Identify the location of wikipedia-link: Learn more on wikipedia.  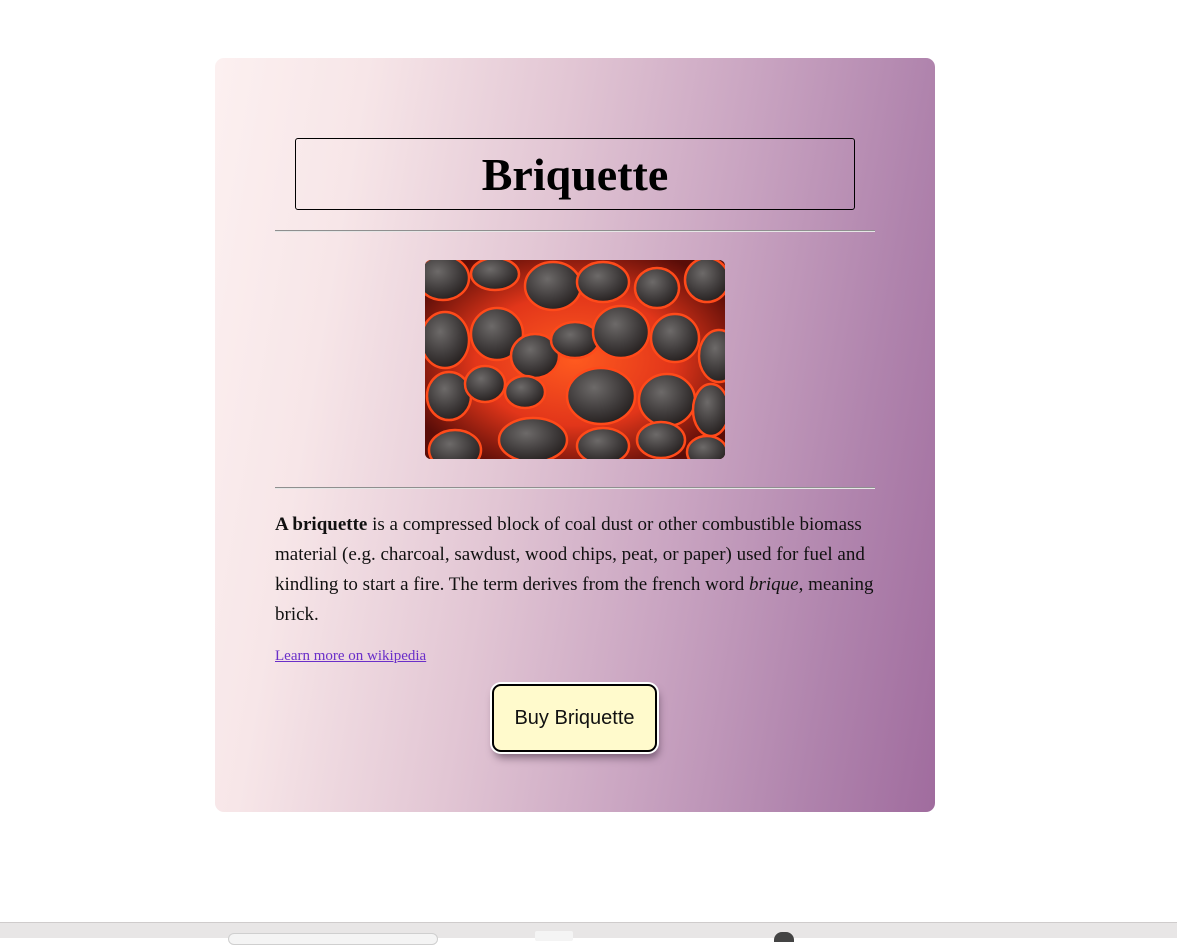
(350, 656).